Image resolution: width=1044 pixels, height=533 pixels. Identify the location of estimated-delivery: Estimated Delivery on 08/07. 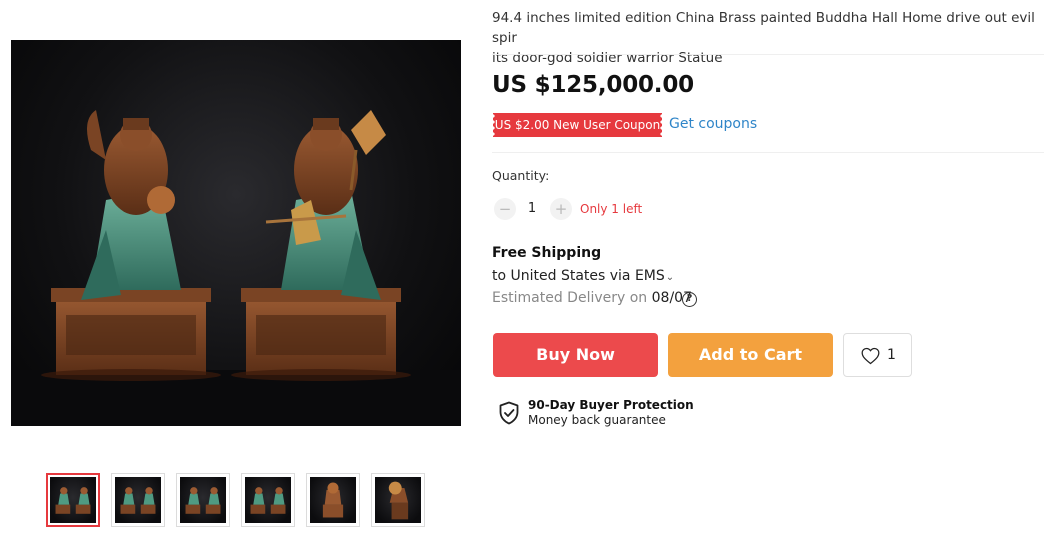
(592, 298).